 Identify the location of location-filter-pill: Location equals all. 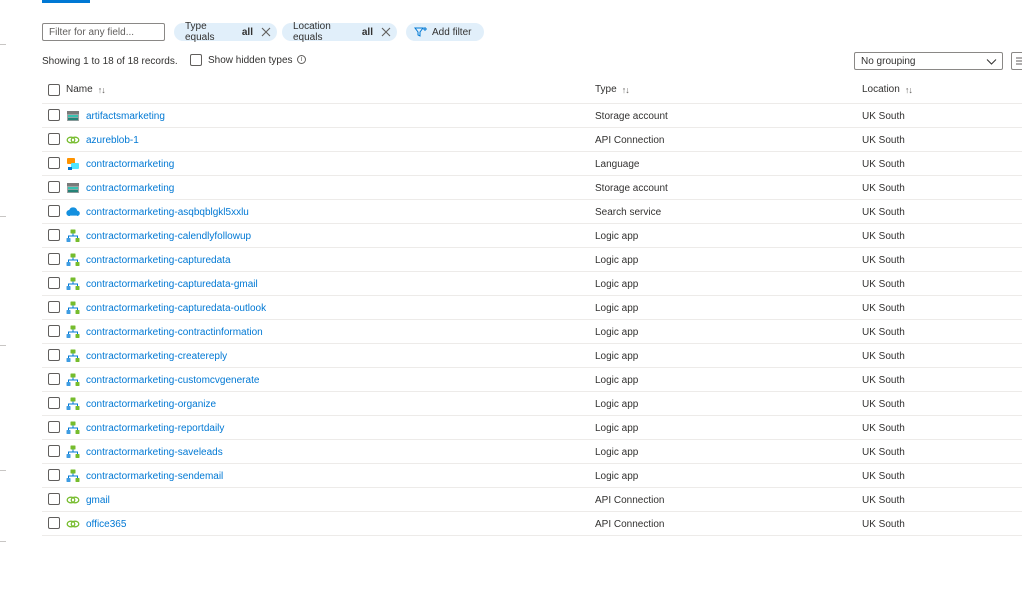
(339, 32).